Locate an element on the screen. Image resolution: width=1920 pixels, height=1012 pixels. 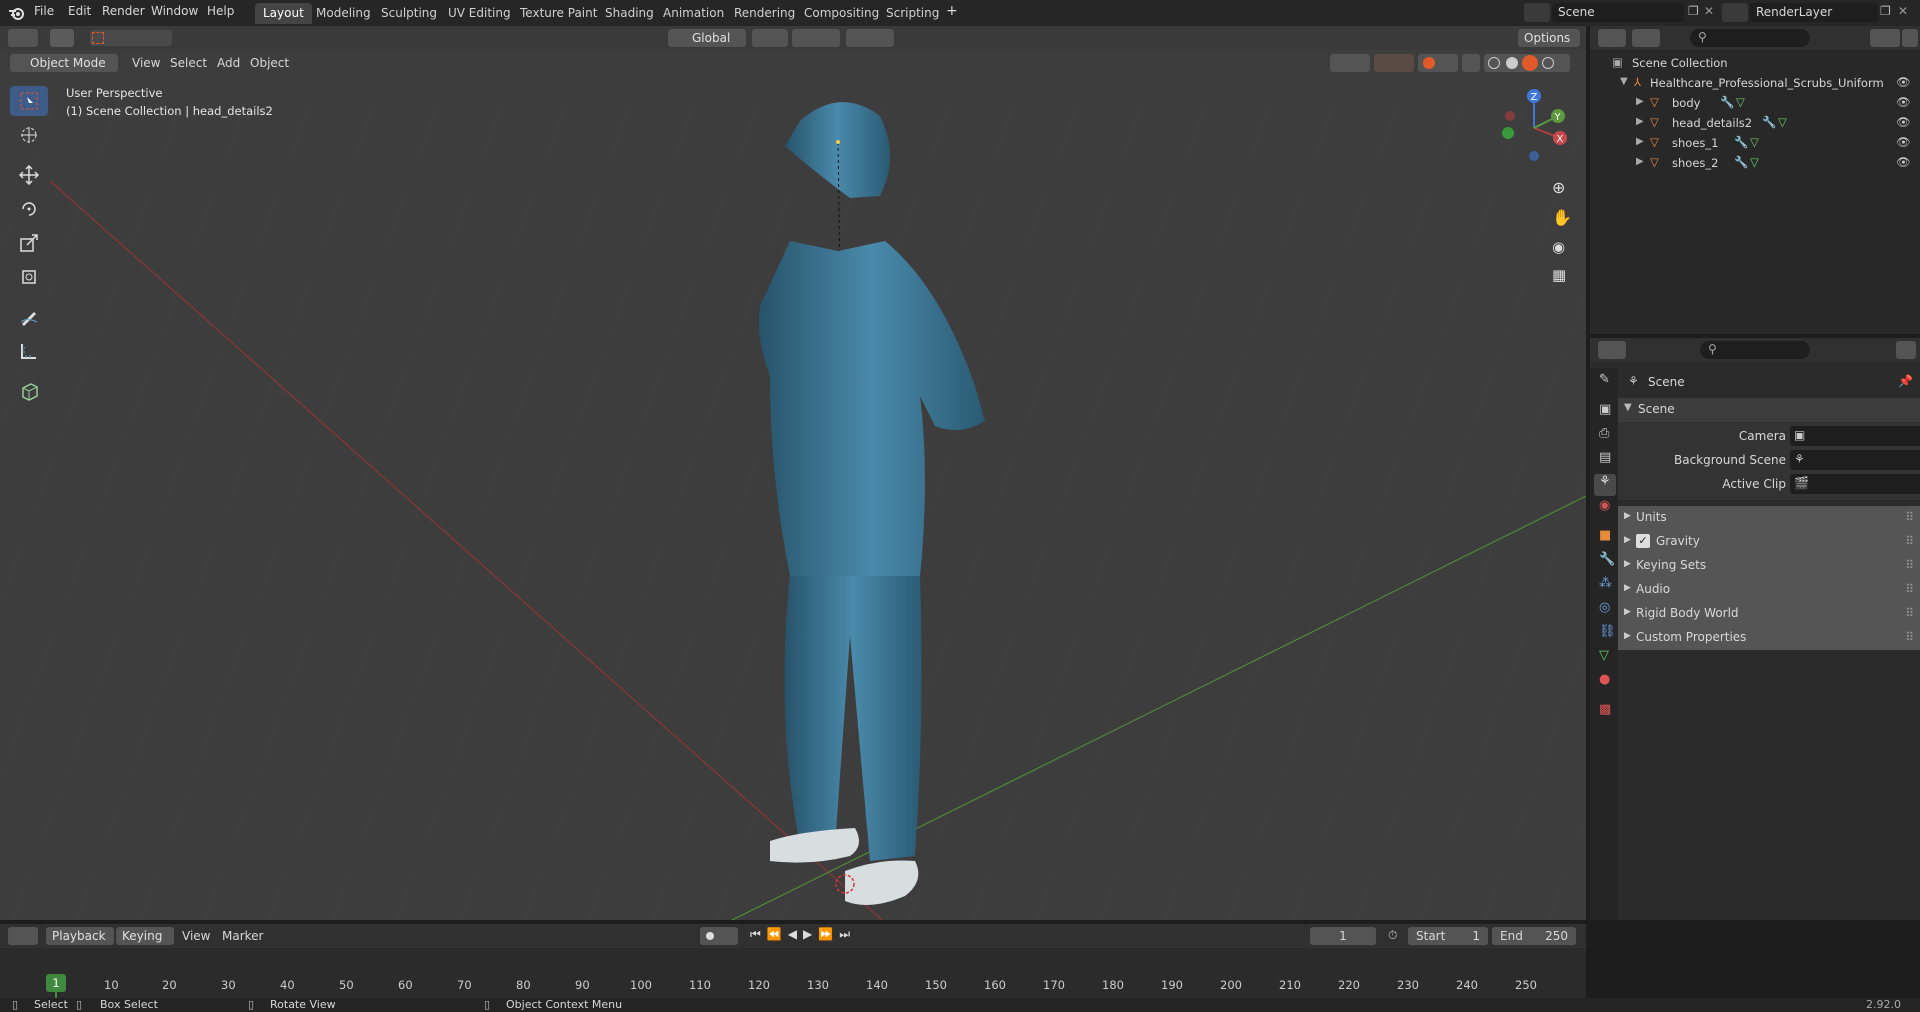
playback-controls: ⏮⏪◀▶⏩⏭ is located at coordinates (805, 936).